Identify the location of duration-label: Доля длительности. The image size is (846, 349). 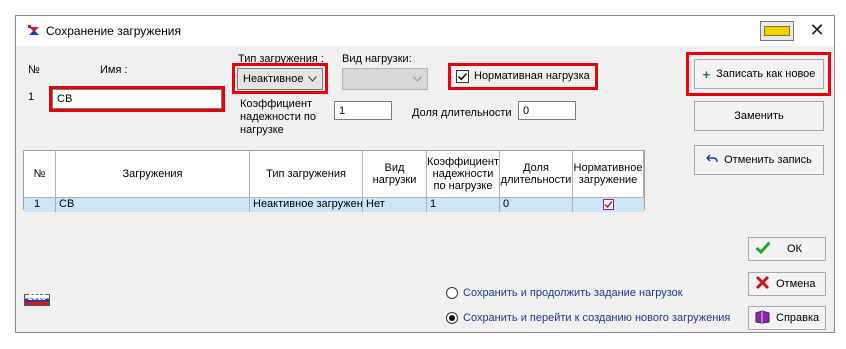
(462, 113).